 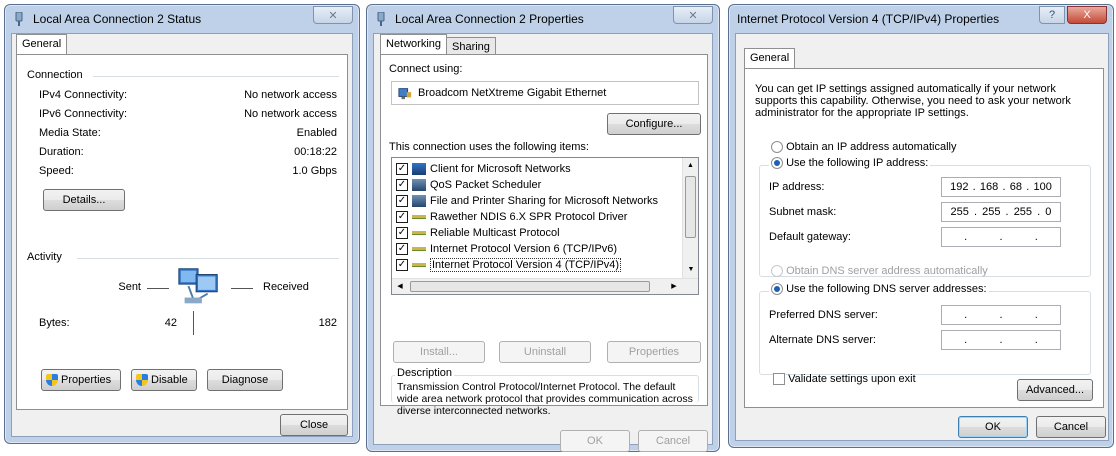 What do you see at coordinates (129, 287) in the screenshot?
I see `sent-label: Sent` at bounding box center [129, 287].